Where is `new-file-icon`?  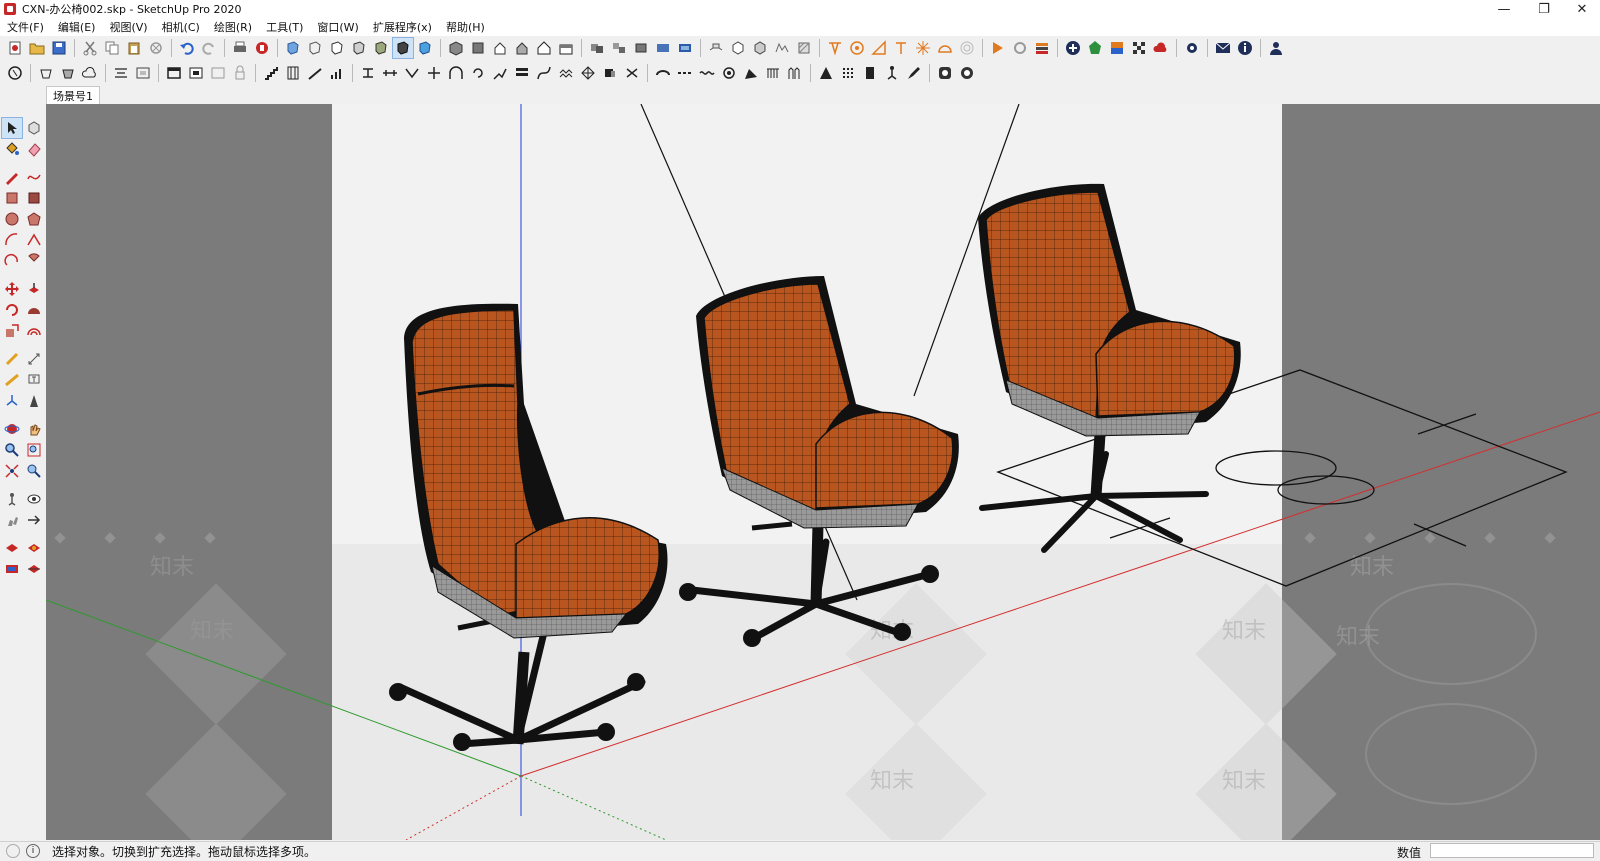
new-file-icon is located at coordinates (15, 48).